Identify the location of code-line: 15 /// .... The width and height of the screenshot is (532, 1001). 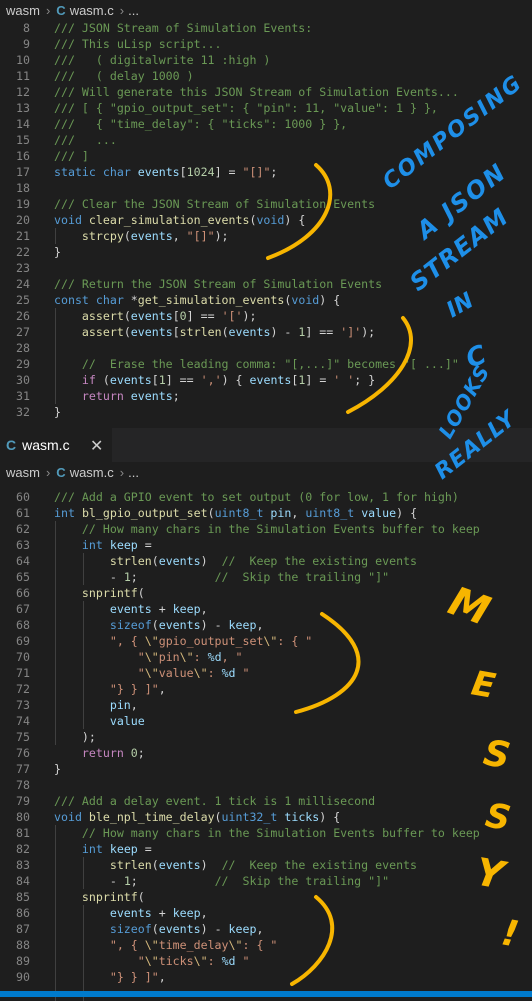
(266, 140).